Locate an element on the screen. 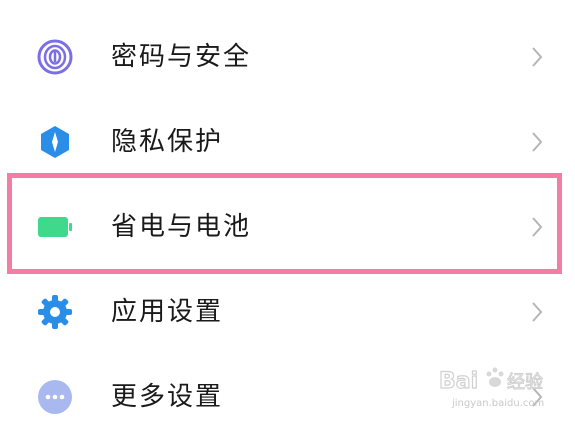  more-dots-icon is located at coordinates (55, 397).